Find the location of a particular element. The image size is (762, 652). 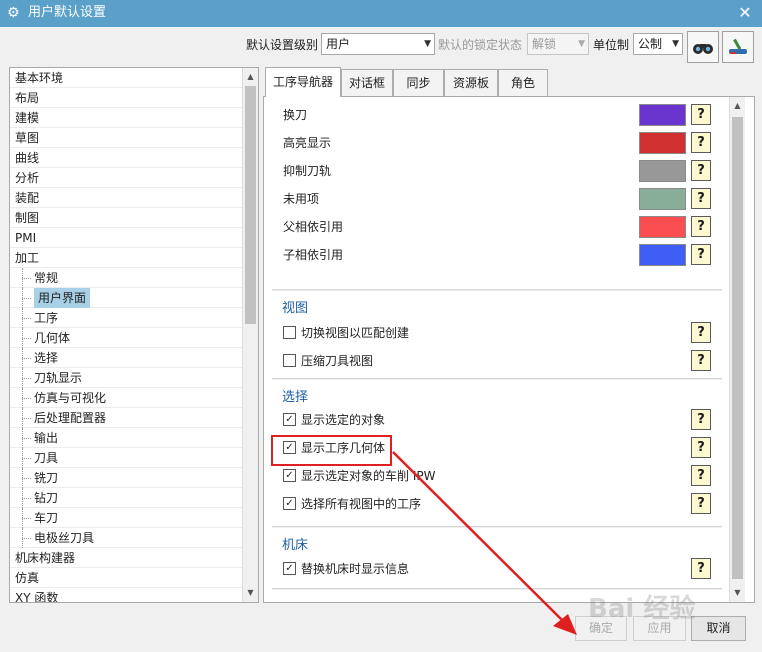

tree-child-item: 输出 is located at coordinates (126, 438).